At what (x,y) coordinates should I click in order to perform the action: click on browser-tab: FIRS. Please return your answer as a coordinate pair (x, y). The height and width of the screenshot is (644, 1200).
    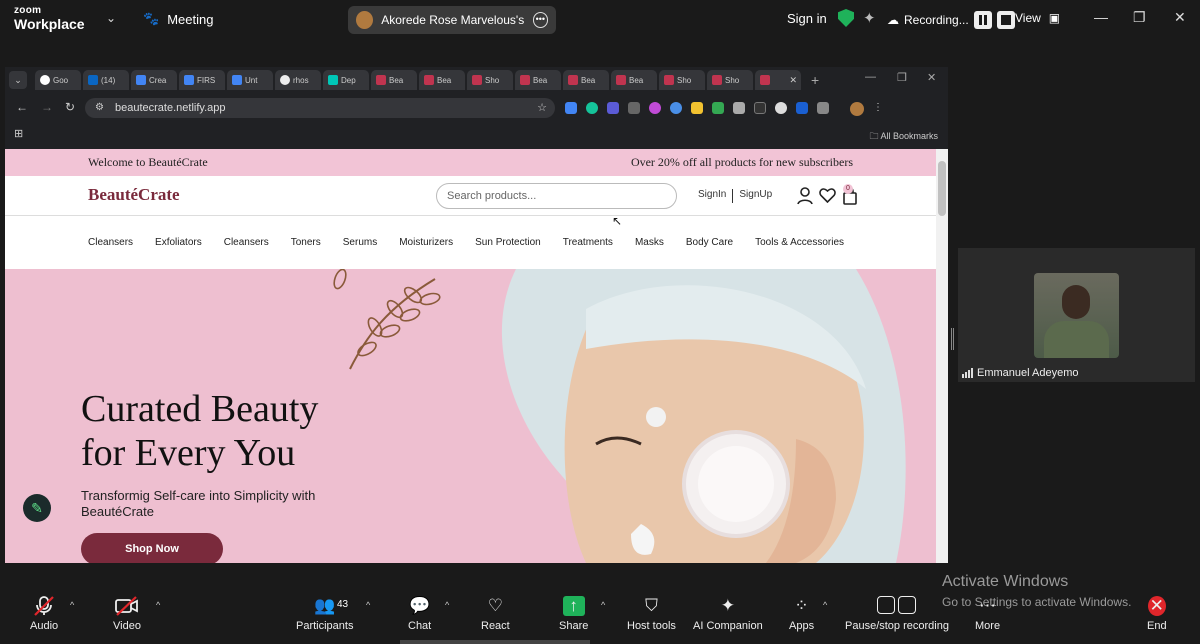
    Looking at the image, I should click on (202, 80).